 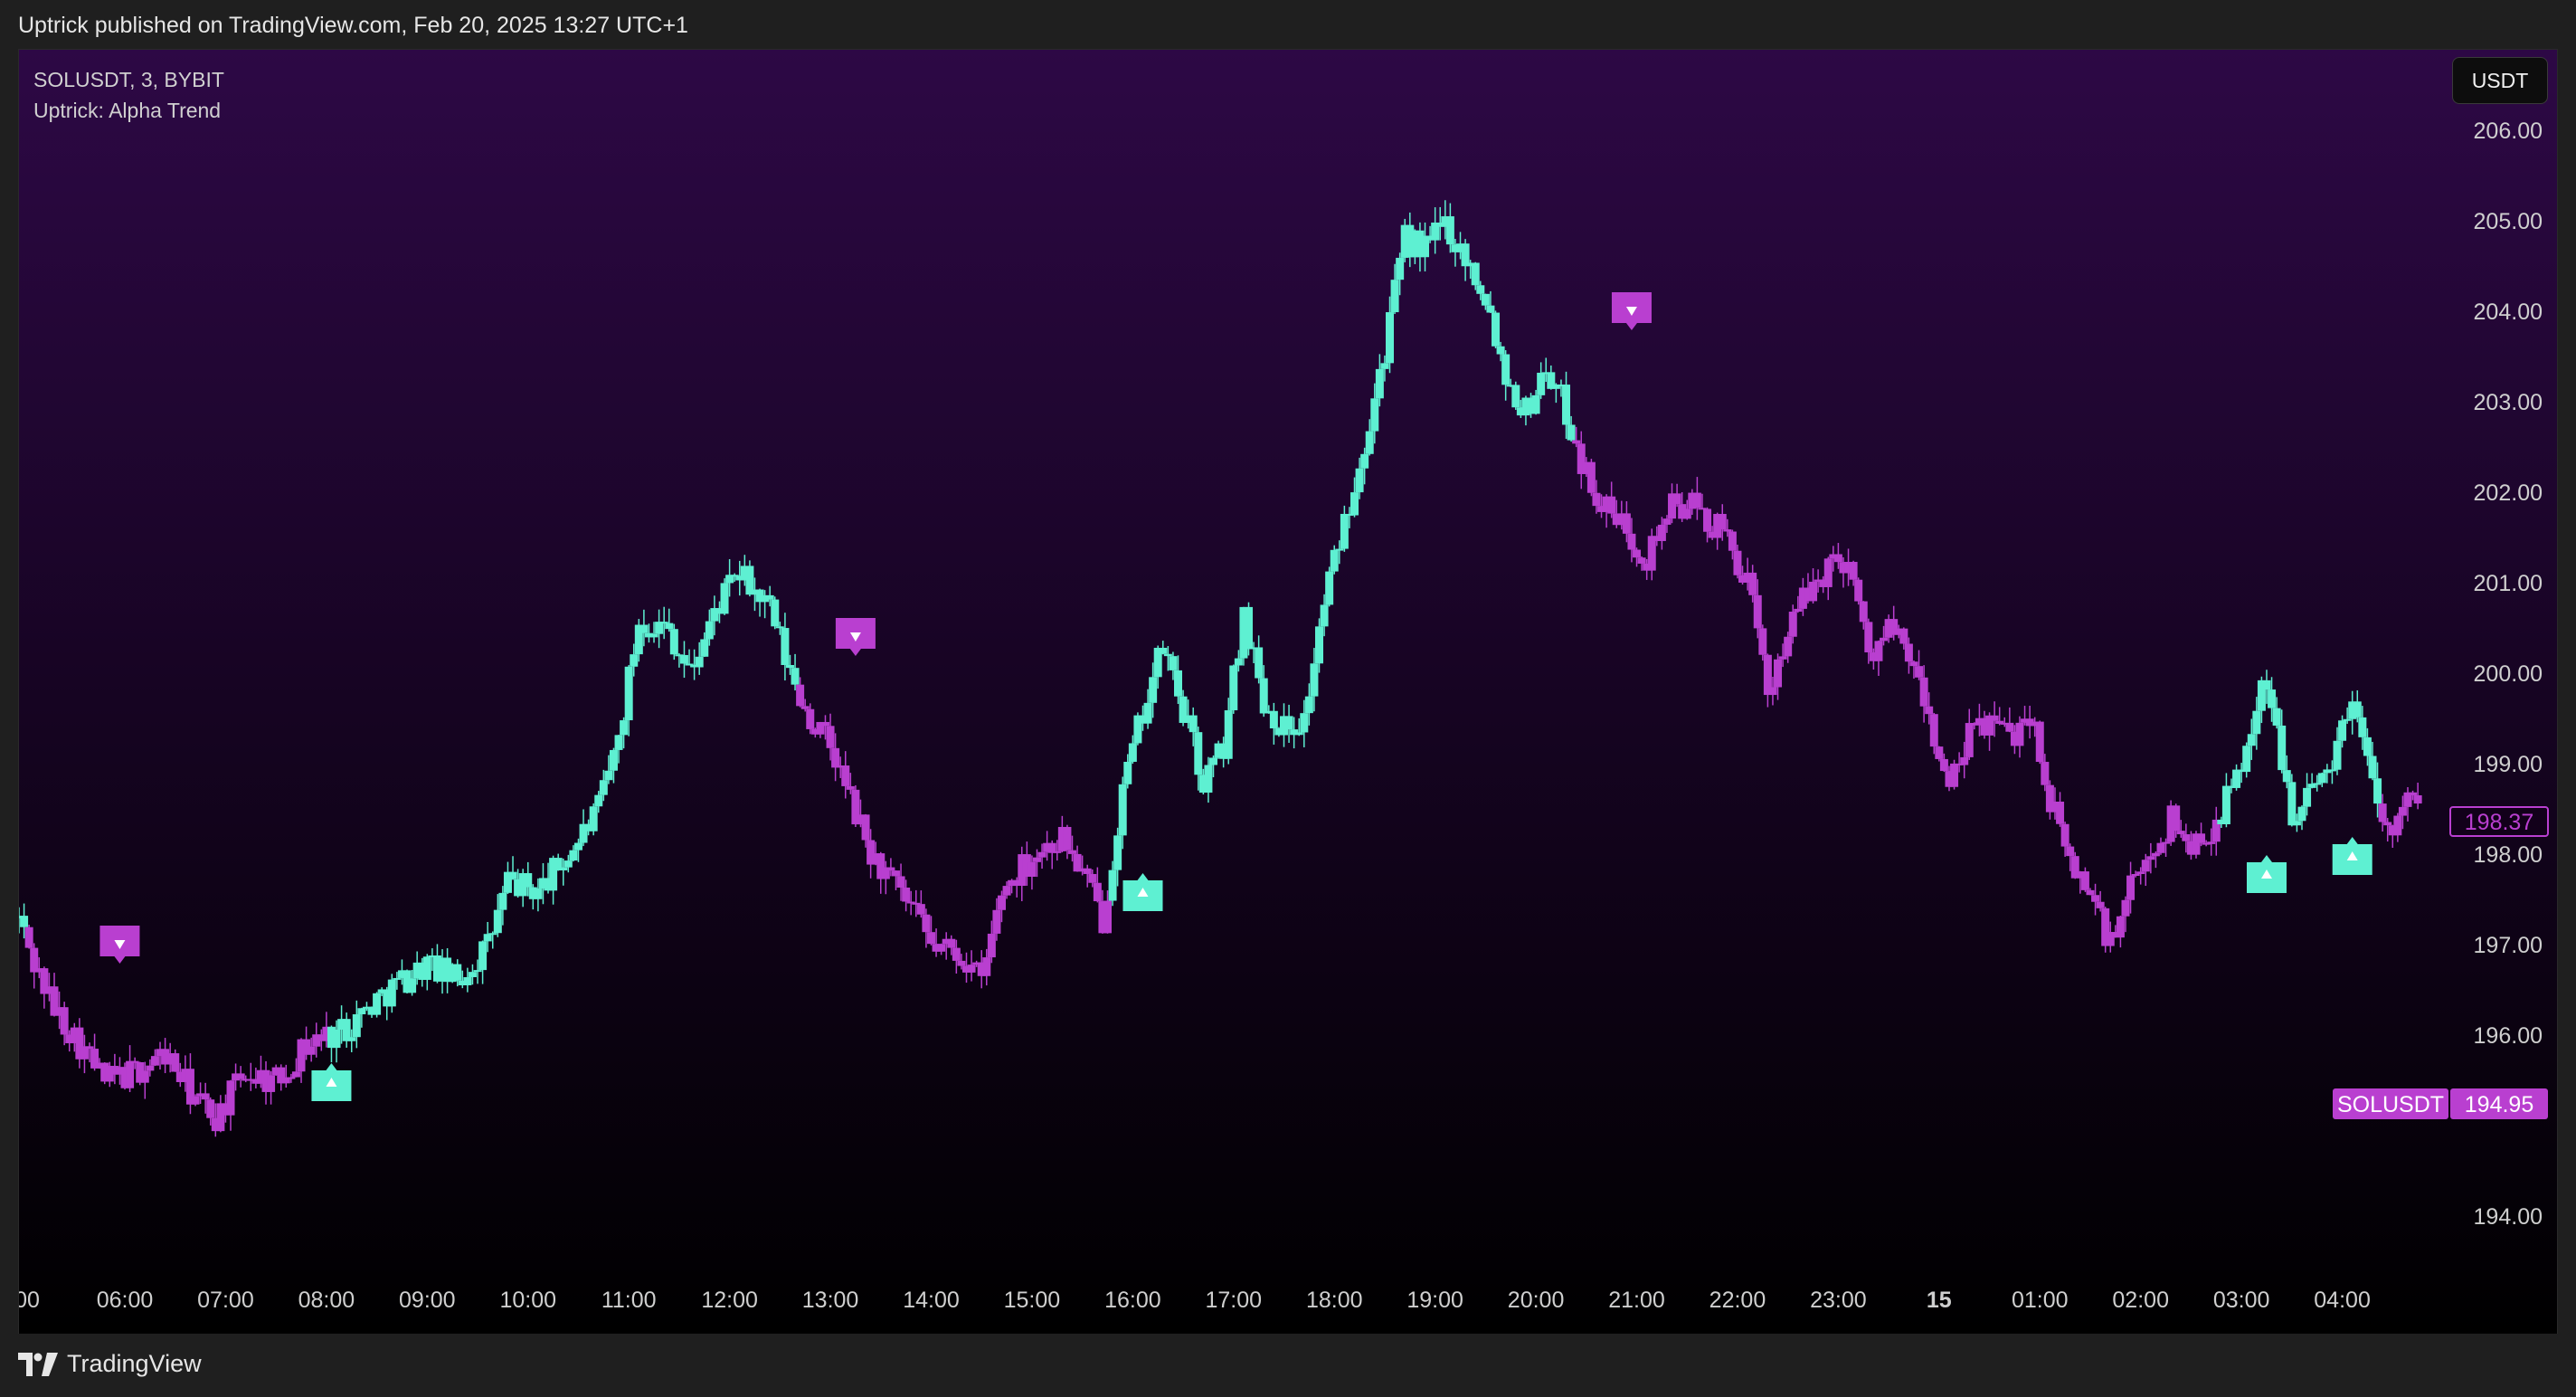 What do you see at coordinates (1435, 1300) in the screenshot?
I see `x-tick-label: 19:00` at bounding box center [1435, 1300].